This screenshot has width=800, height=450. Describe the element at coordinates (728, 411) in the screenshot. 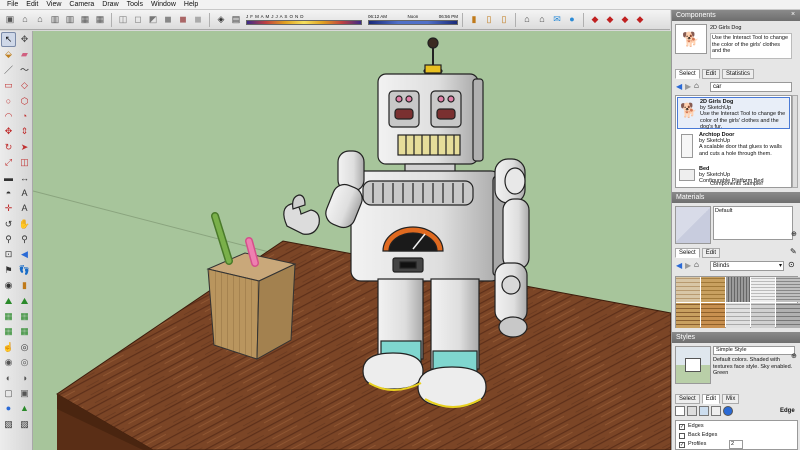

I see `modeling-settings-icon` at that location.